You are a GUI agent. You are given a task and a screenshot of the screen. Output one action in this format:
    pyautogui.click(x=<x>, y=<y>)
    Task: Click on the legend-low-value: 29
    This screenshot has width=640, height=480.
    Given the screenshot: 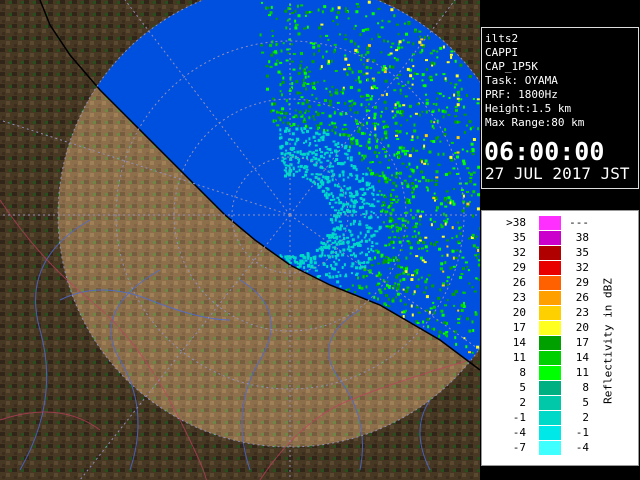 What is the action you would take?
    pyautogui.click(x=519, y=267)
    